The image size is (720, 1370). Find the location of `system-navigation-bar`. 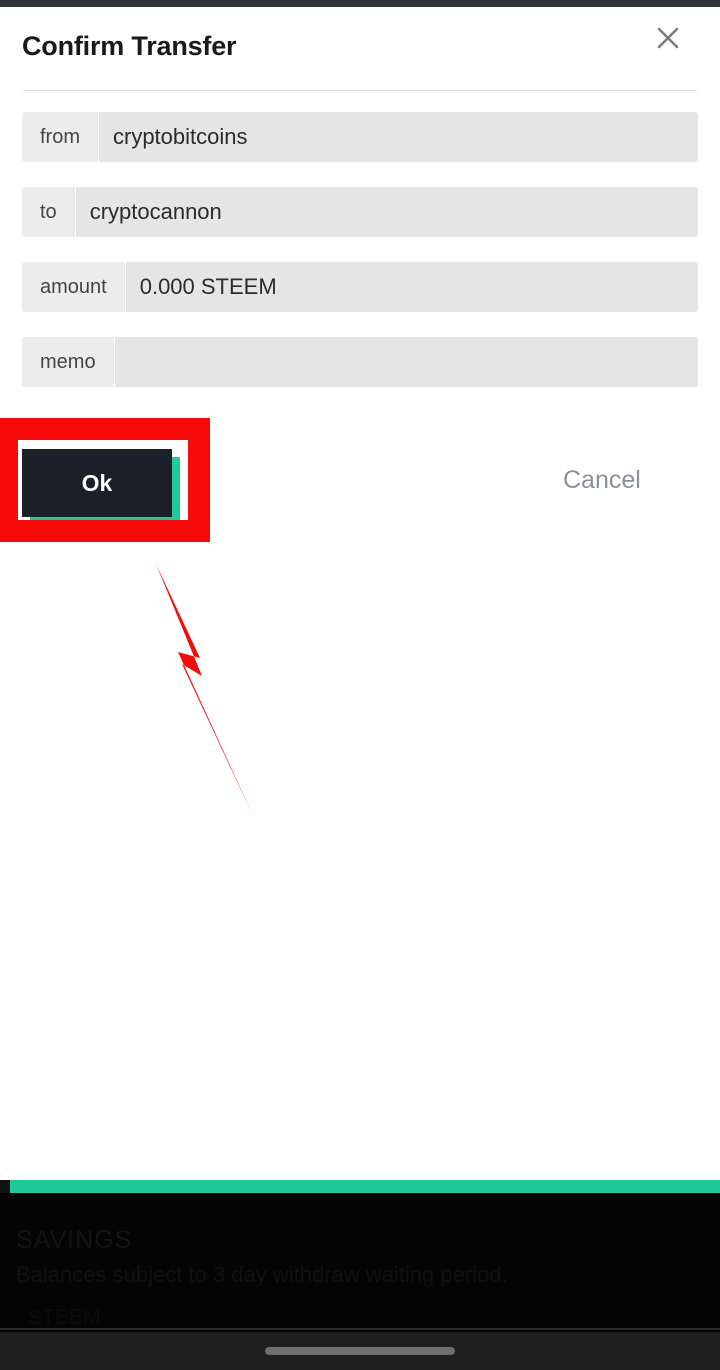

system-navigation-bar is located at coordinates (360, 1351).